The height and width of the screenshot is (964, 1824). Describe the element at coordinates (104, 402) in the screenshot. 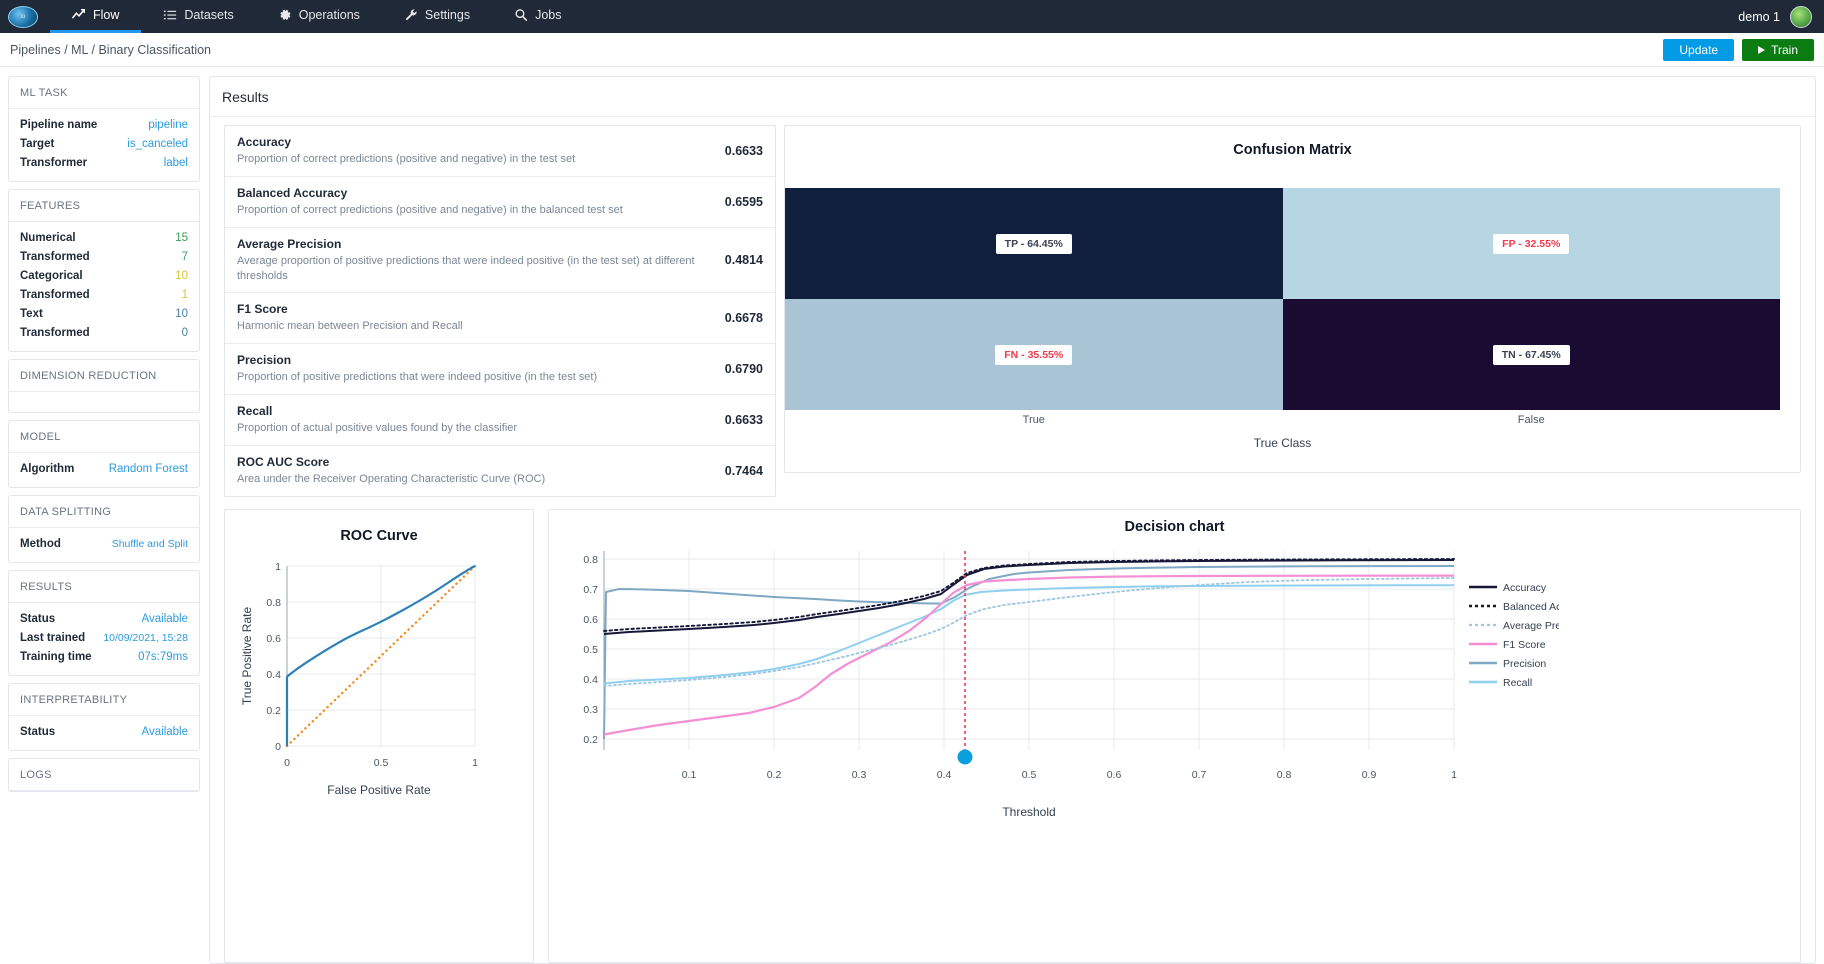

I see `section-body-dimension-reduction` at that location.